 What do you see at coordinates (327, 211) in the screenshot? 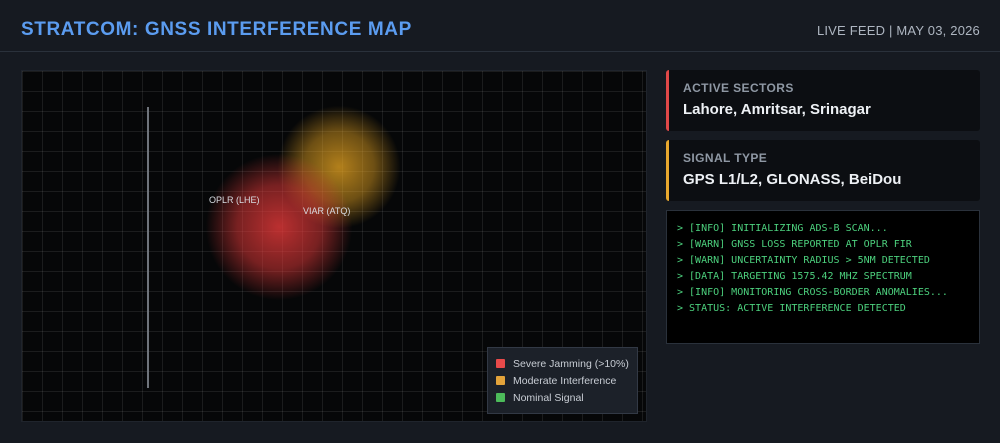
I see `site-label-viar: VIAR (ATQ)` at bounding box center [327, 211].